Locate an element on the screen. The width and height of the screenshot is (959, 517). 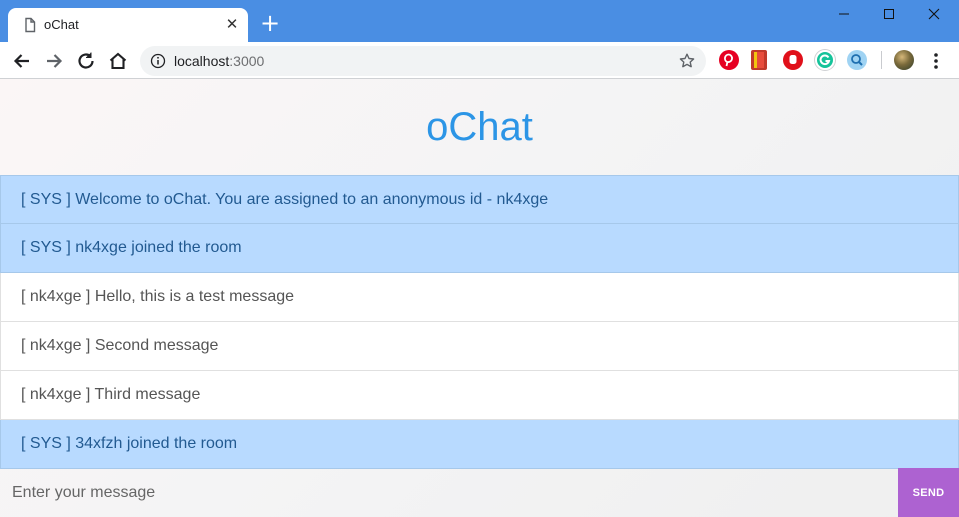
kebab-menu-icon is located at coordinates (936, 61).